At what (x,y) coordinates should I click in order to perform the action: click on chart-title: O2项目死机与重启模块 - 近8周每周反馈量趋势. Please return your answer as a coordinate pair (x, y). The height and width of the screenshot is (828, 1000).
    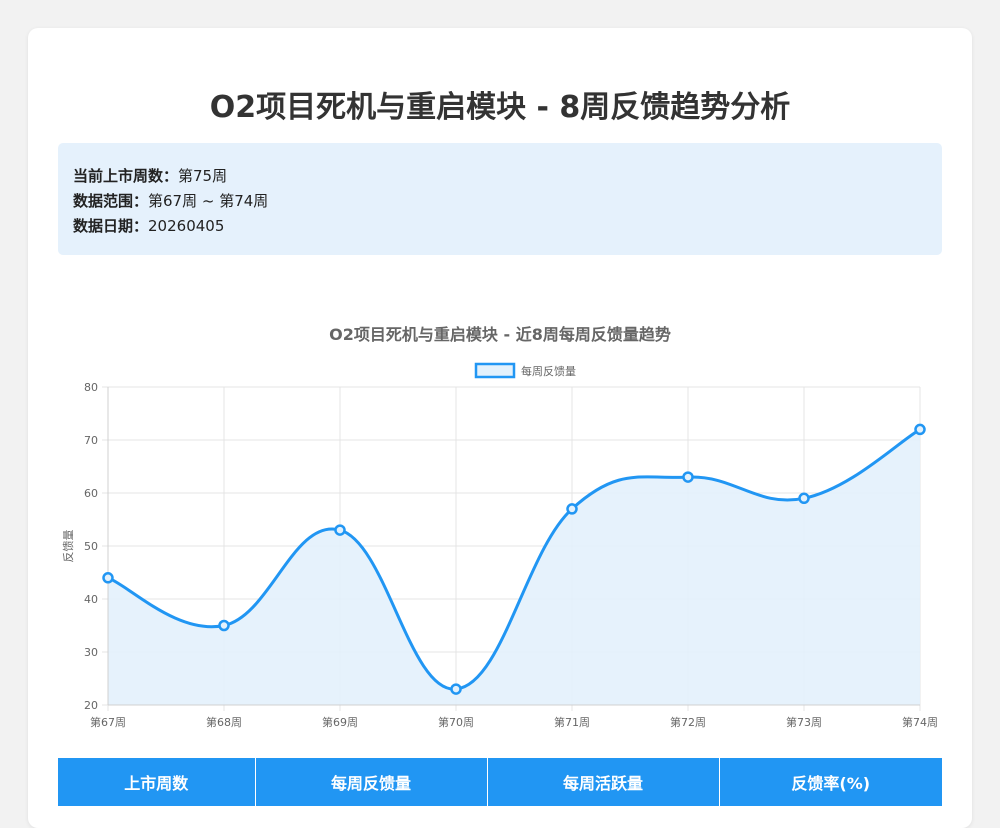
    Looking at the image, I should click on (500, 334).